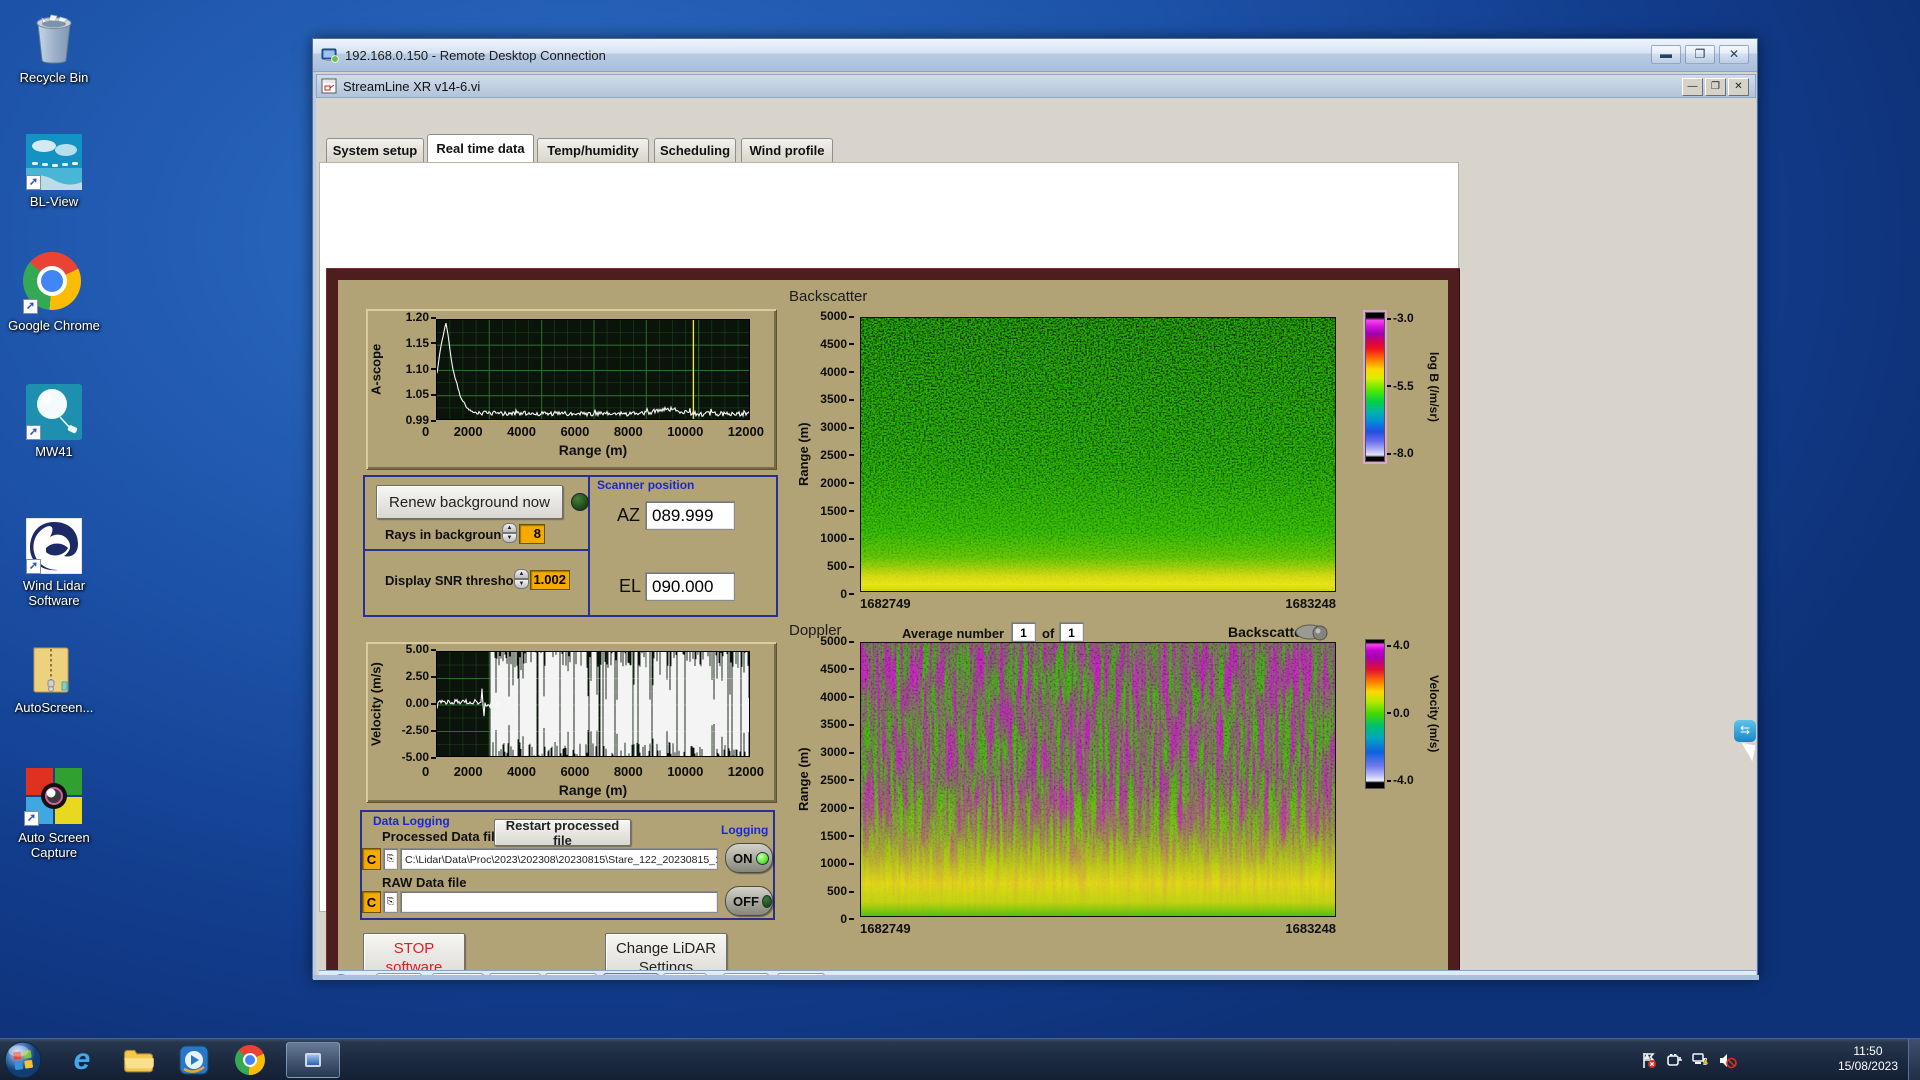  Describe the element at coordinates (833, 780) in the screenshot. I see `doppler-yticks: 5000 4500 4000 3500 3000 2500 2000 1500 1000 500 0` at that location.